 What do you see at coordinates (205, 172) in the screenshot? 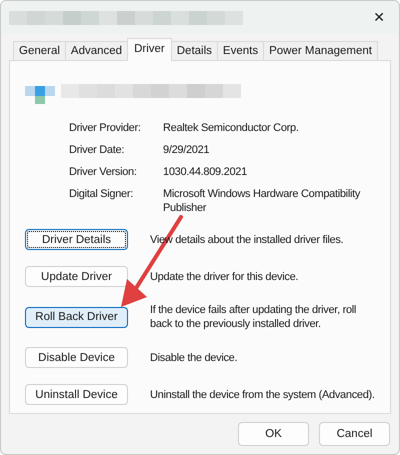
I see `property-value: 1030.44.809.2021` at bounding box center [205, 172].